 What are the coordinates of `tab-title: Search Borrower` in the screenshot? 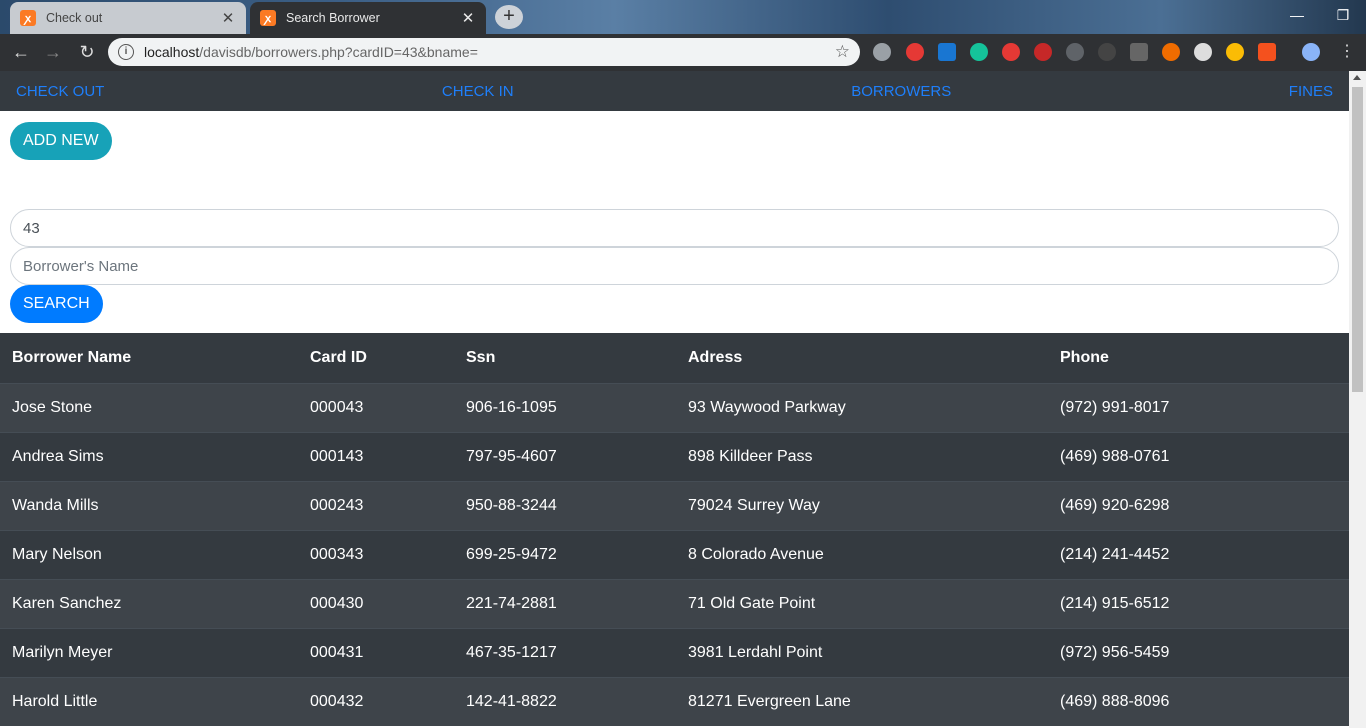 It's located at (333, 18).